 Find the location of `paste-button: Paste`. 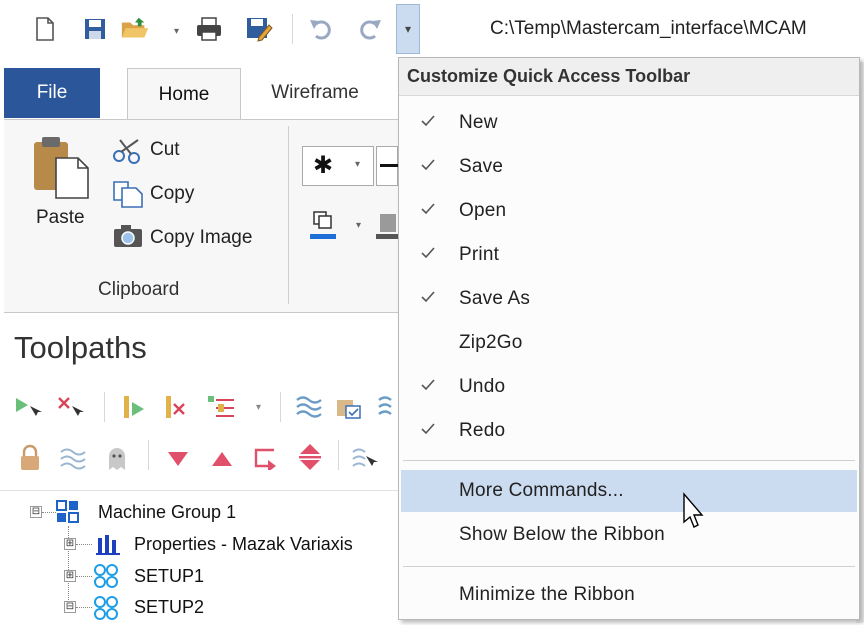

paste-button: Paste is located at coordinates (60, 218).